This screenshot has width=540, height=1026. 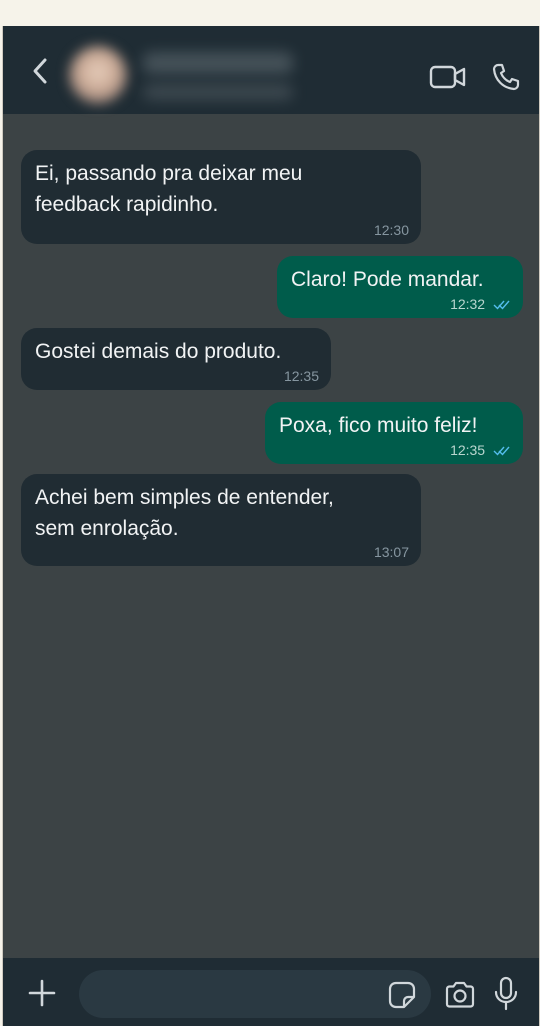 What do you see at coordinates (107, 528) in the screenshot?
I see `message-text-line: sem enrolação.` at bounding box center [107, 528].